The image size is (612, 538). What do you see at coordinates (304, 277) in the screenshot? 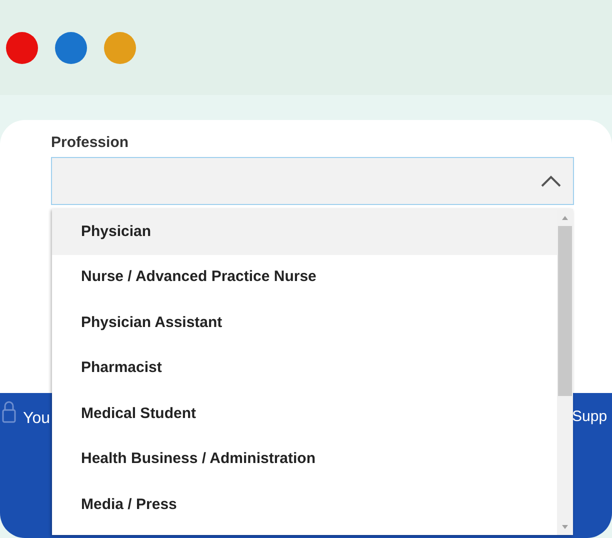
I see `option-item: Nurse / Advanced Practice Nurse` at bounding box center [304, 277].